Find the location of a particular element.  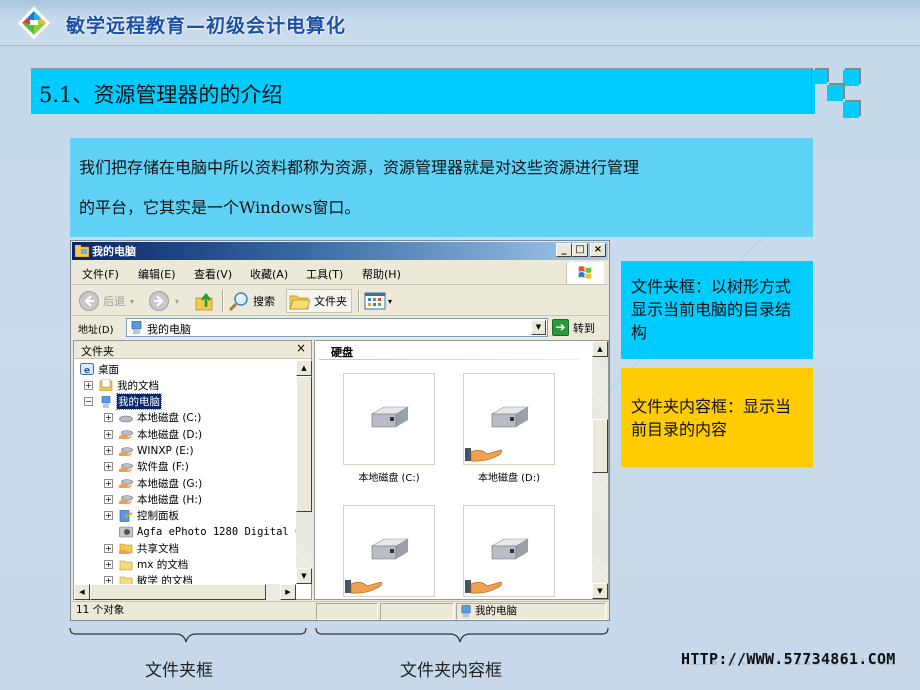

status-cell is located at coordinates (417, 611).